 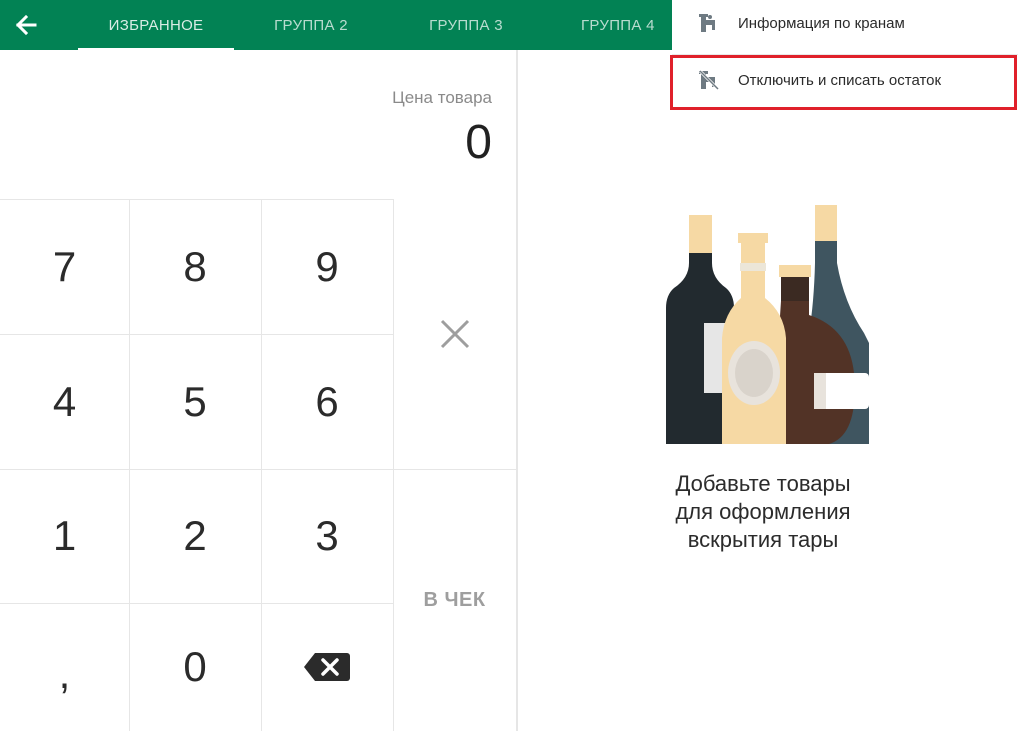 What do you see at coordinates (618, 25) in the screenshot?
I see `tab-label: ГРУППА 4` at bounding box center [618, 25].